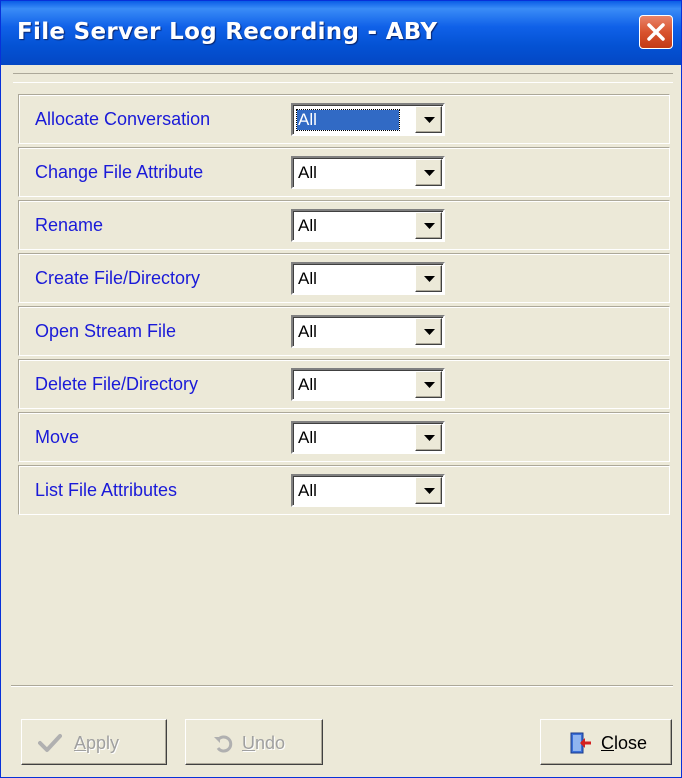  Describe the element at coordinates (117, 384) in the screenshot. I see `setting-label: Delete File/Directory` at that location.